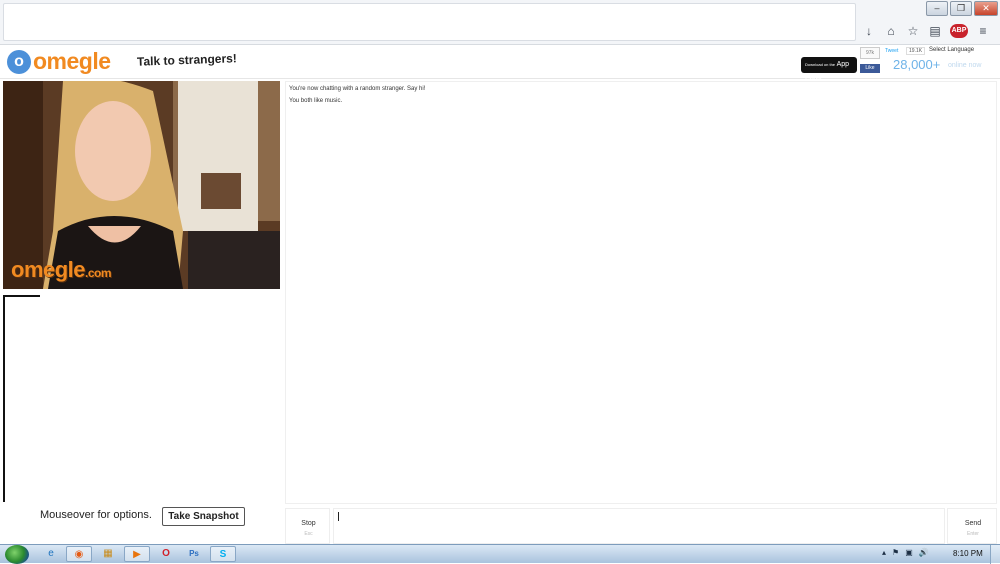 This screenshot has height=564, width=1000. I want to click on system-tray: ▴ ⚑ ▣ 🔊, so click(905, 552).